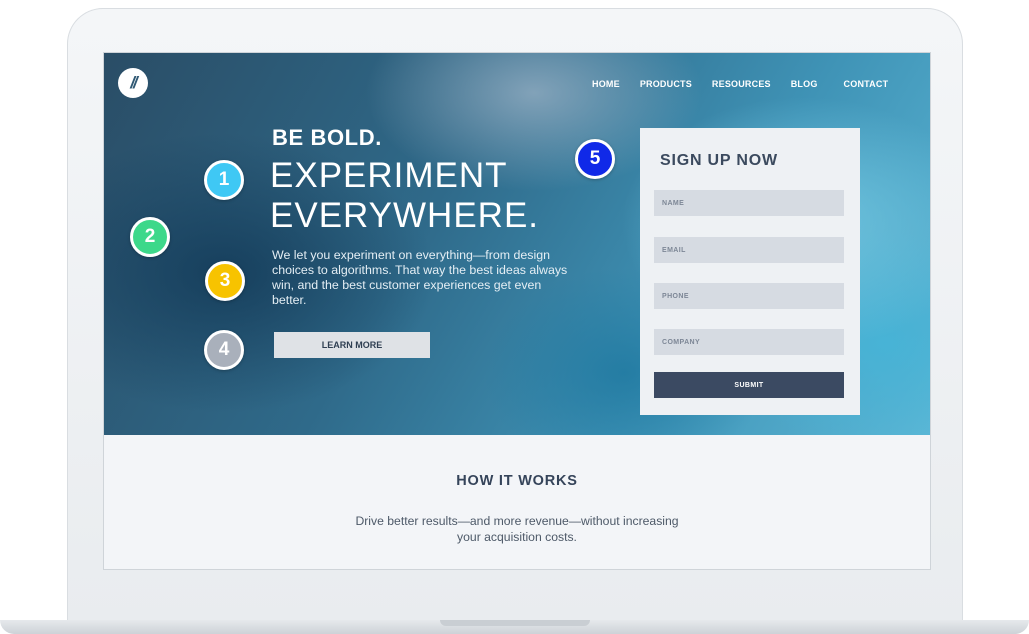  I want to click on signup-title: SIGN UP NOW, so click(719, 160).